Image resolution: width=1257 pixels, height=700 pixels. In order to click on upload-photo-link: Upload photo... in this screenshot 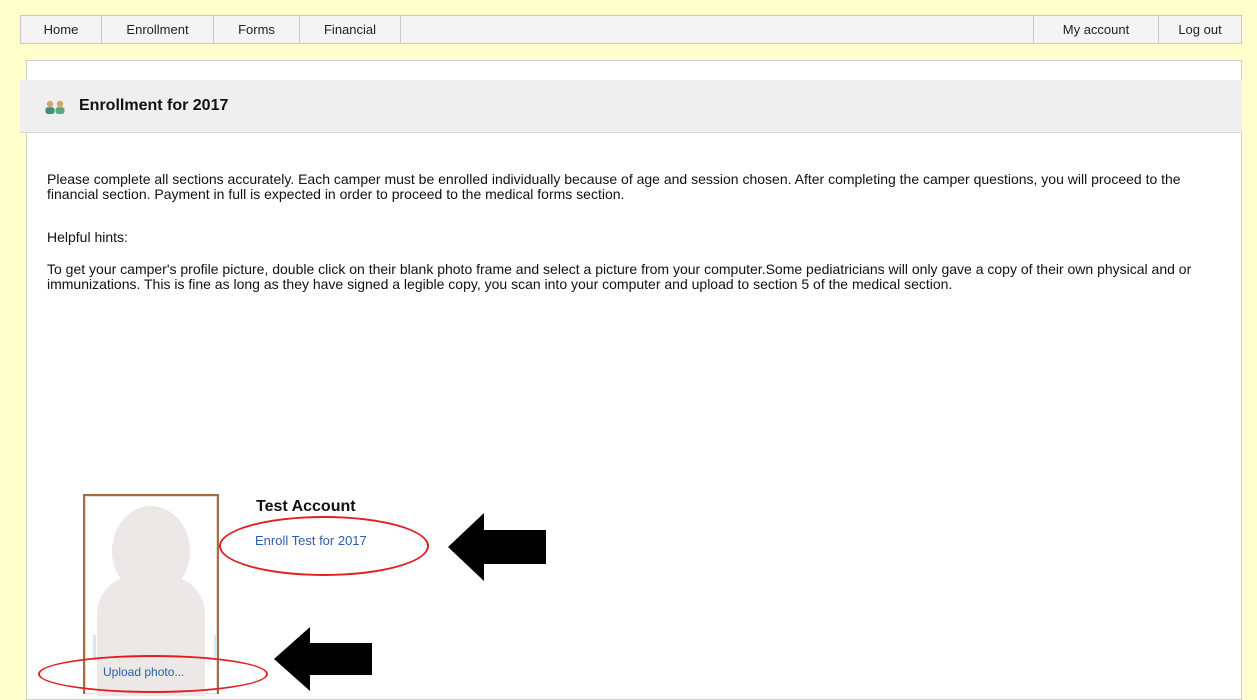, I will do `click(143, 672)`.